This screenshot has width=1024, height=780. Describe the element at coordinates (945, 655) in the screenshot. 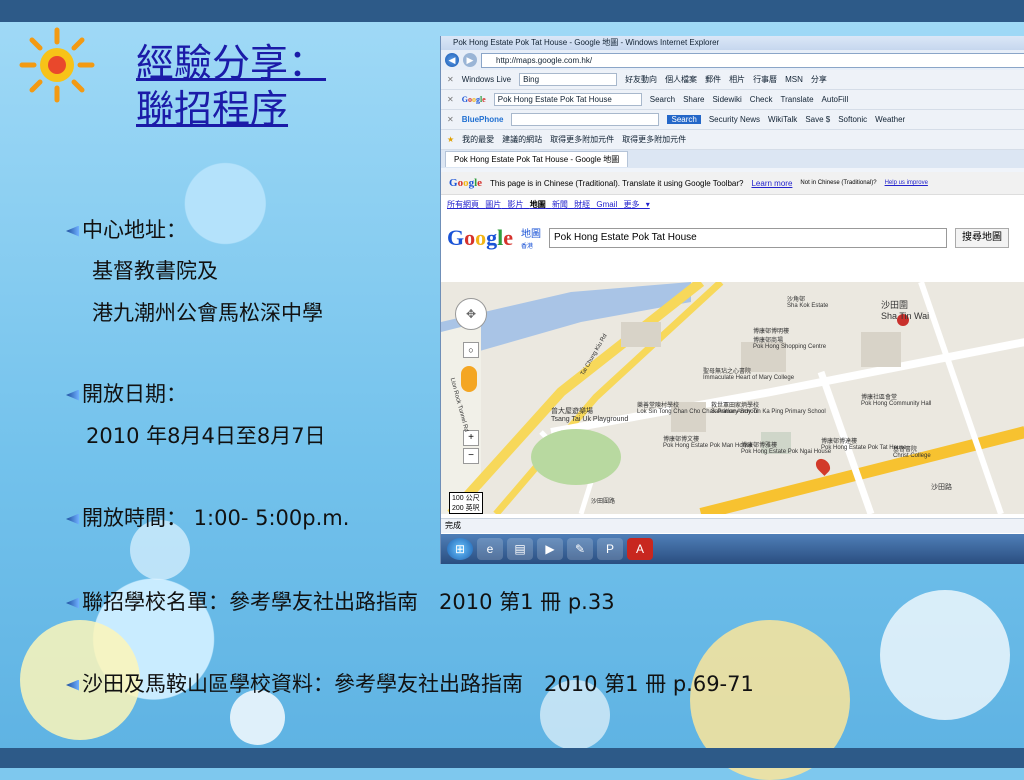

I see `decor-flower` at that location.